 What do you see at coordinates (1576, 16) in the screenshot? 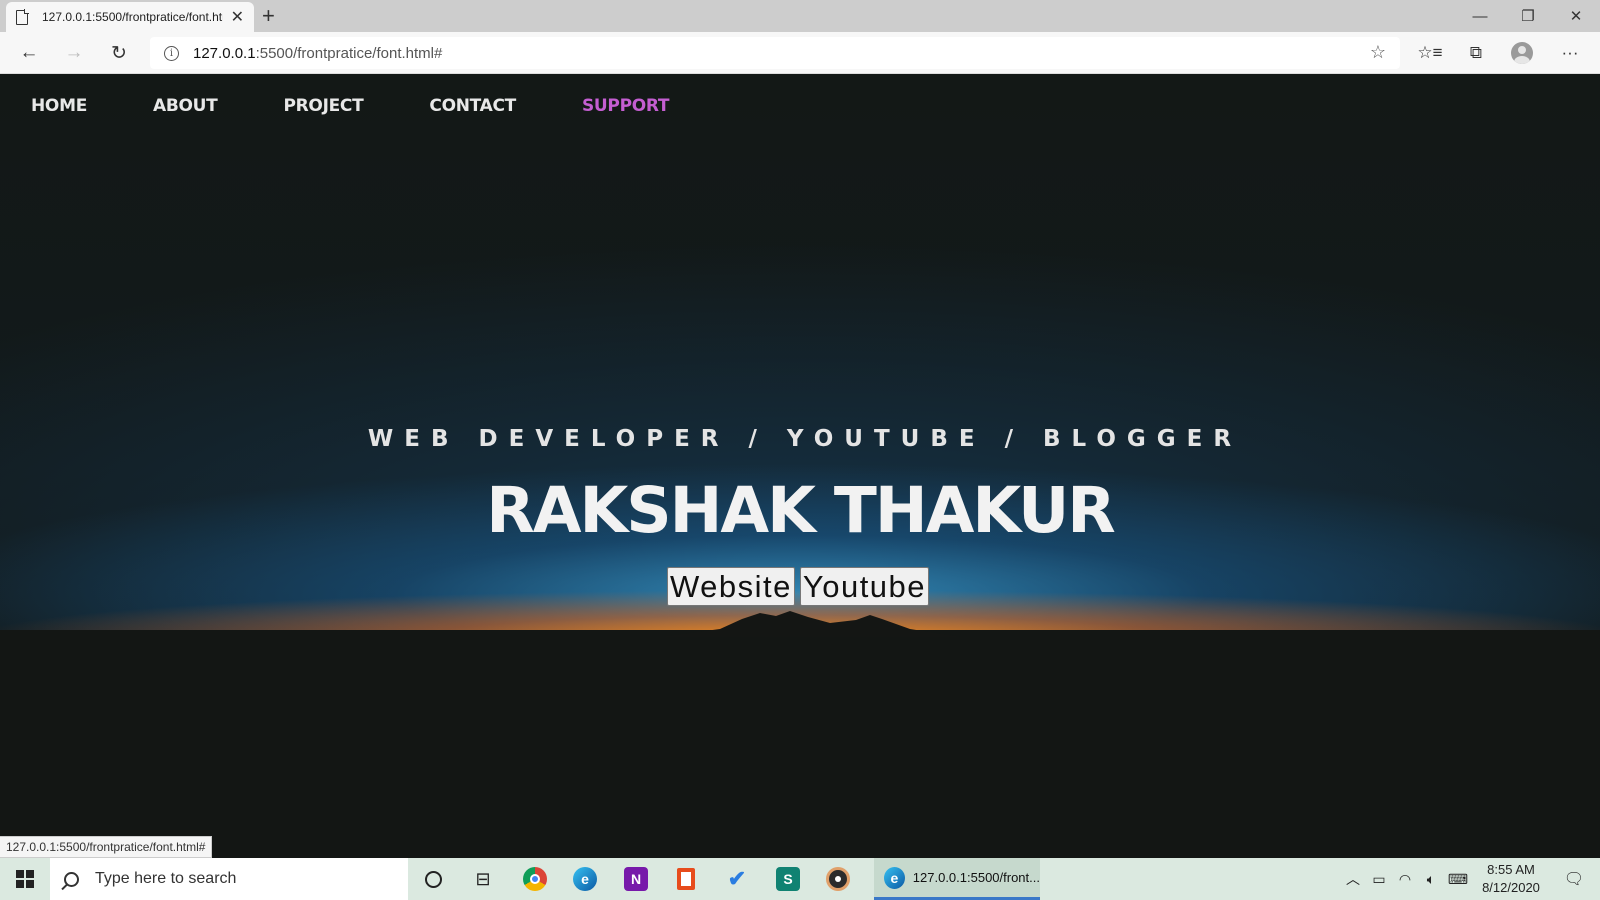
I see `close-window-icon: ✕` at bounding box center [1576, 16].